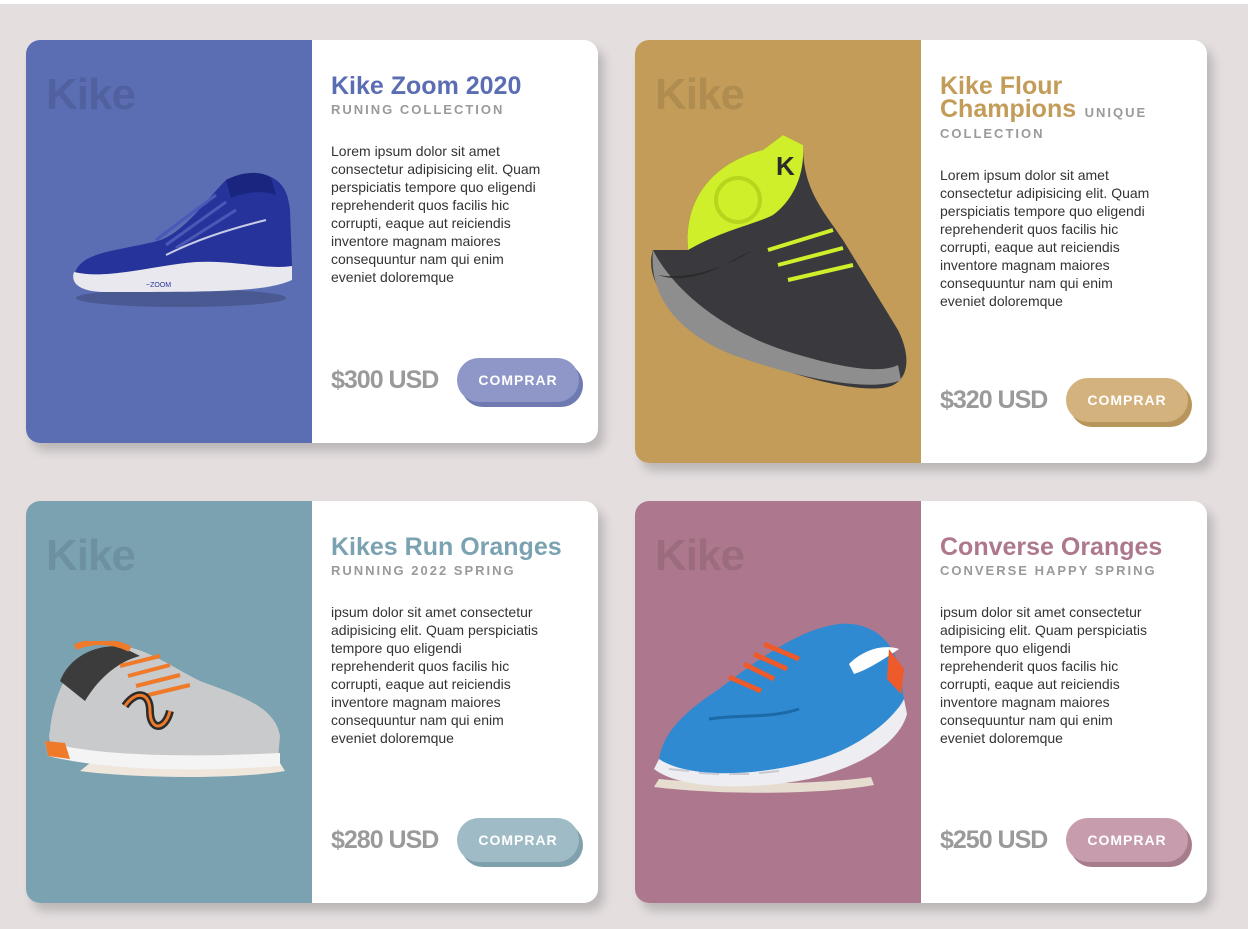 The height and width of the screenshot is (929, 1248). What do you see at coordinates (1048, 570) in the screenshot?
I see `product-subtitle: CONVERSE HAPPY SPRING` at bounding box center [1048, 570].